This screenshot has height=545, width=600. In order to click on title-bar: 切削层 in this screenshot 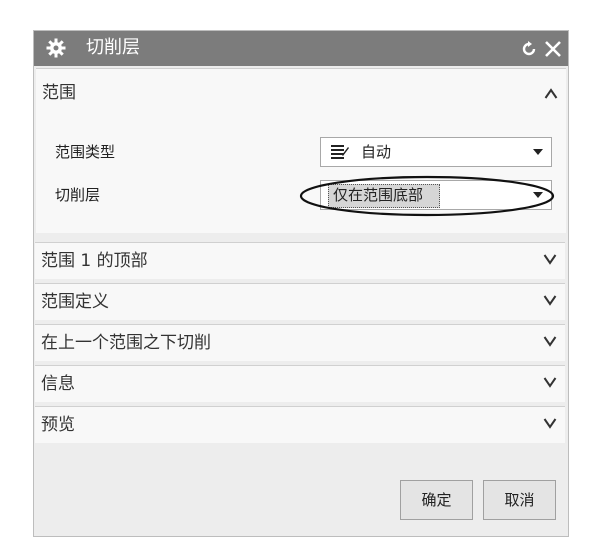, I will do `click(301, 48)`.